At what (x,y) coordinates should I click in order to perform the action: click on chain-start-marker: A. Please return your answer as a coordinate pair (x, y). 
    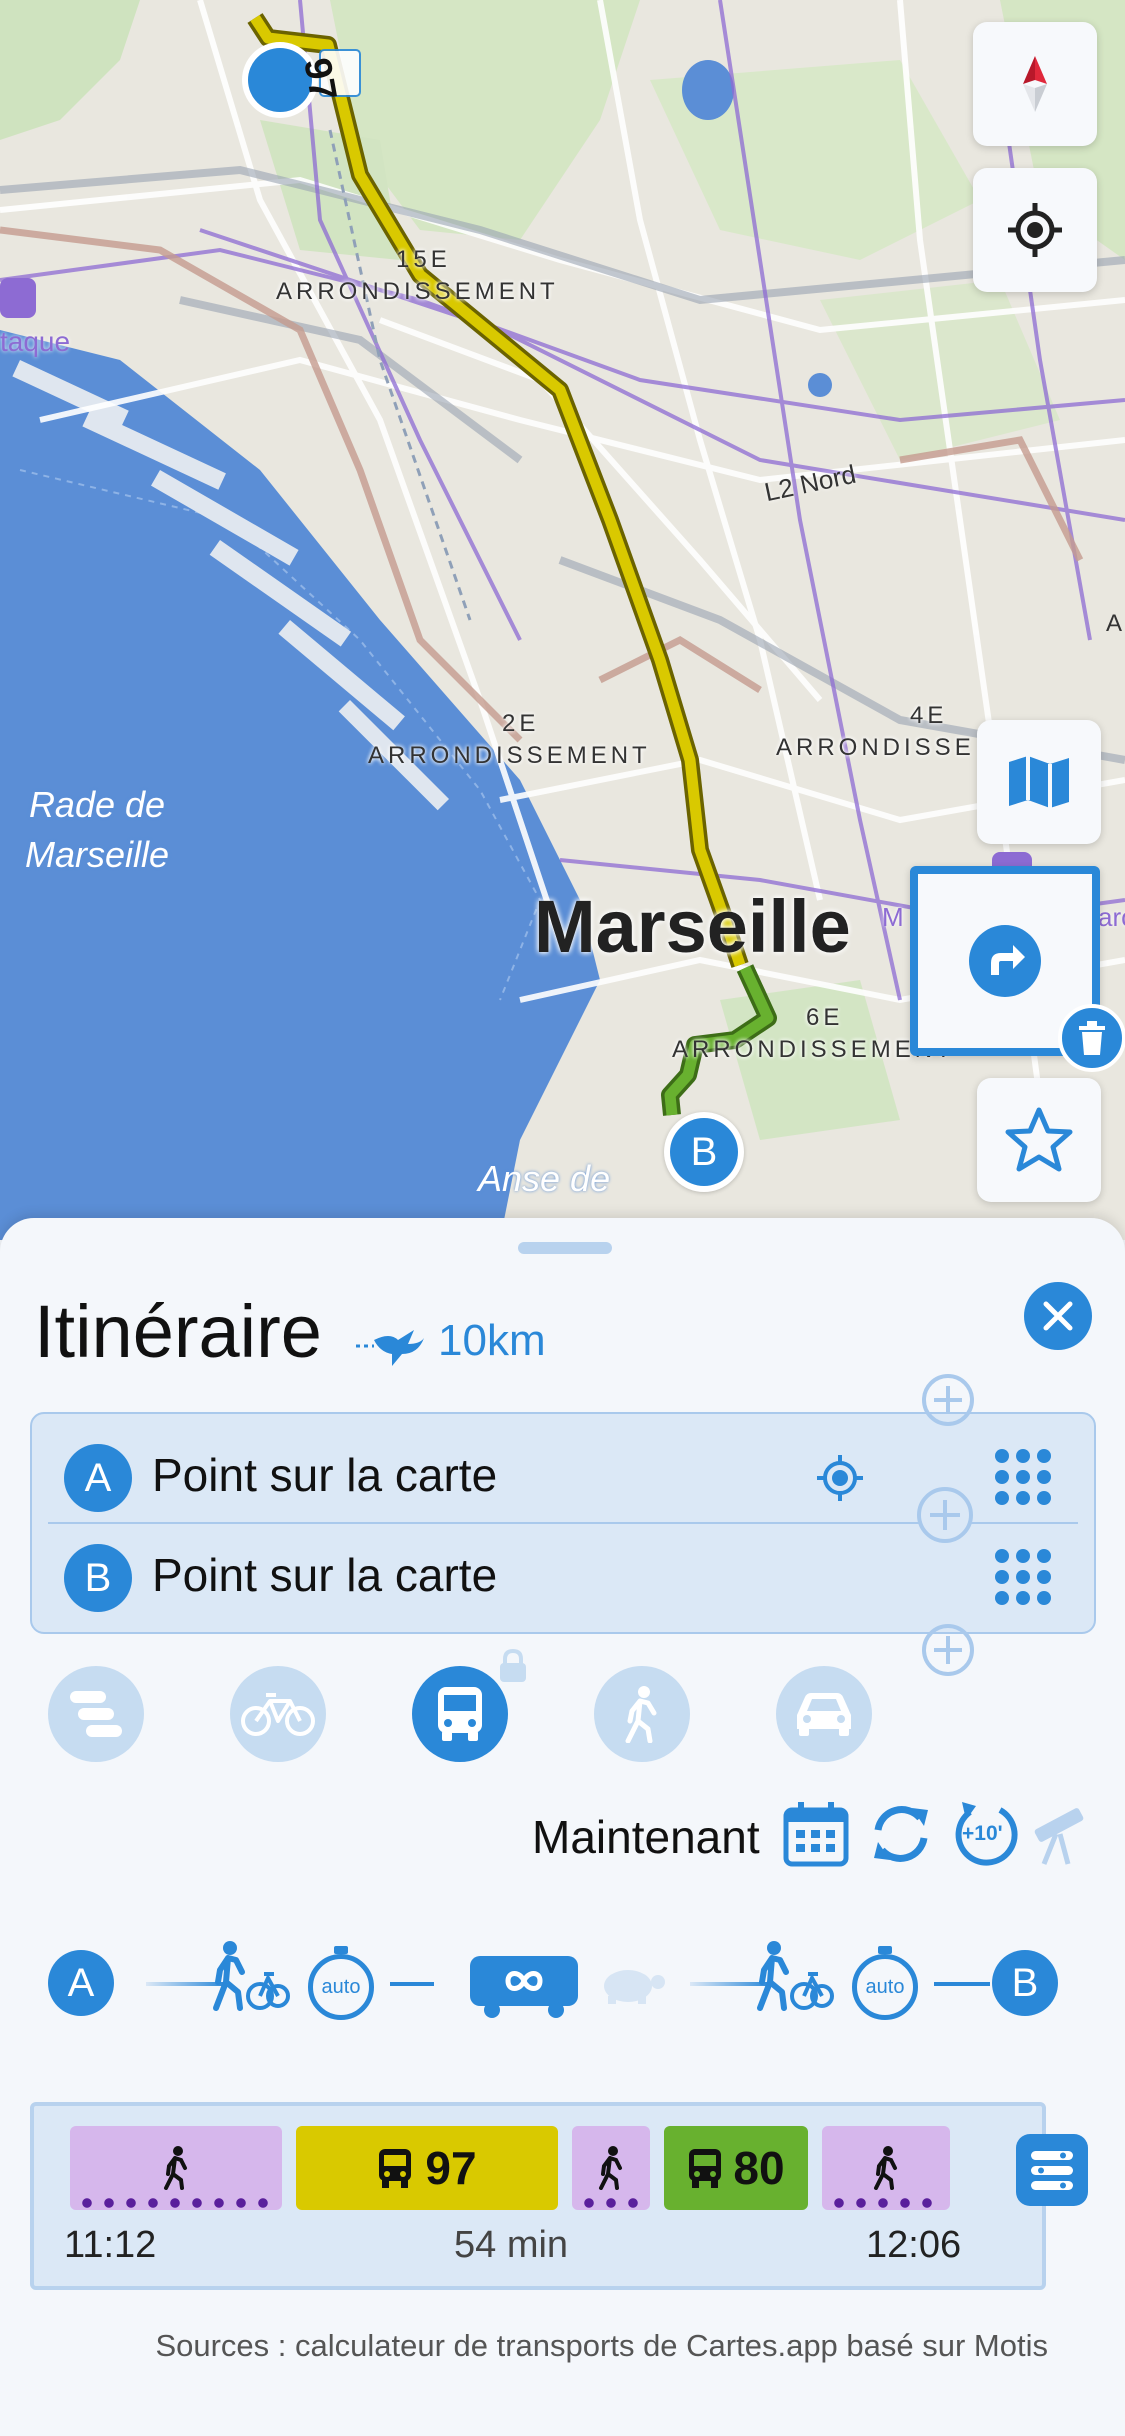
    Looking at the image, I should click on (81, 1983).